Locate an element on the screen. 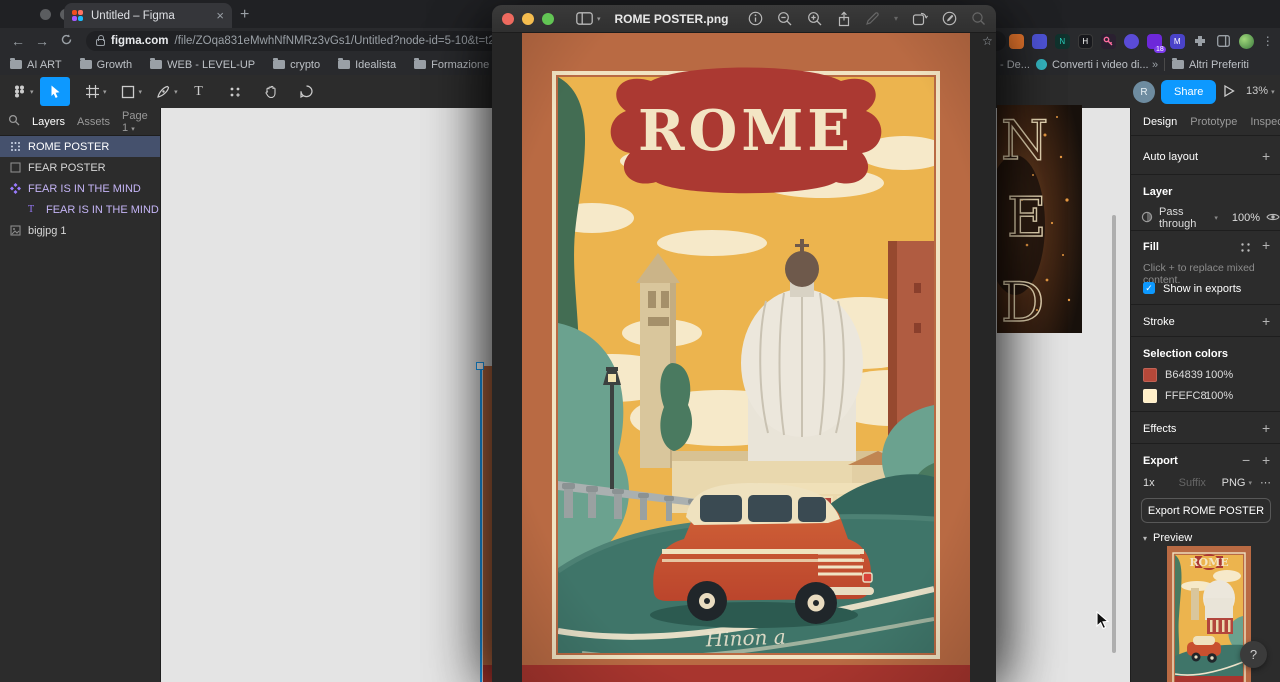  browser-avatar is located at coordinates (1246, 41).